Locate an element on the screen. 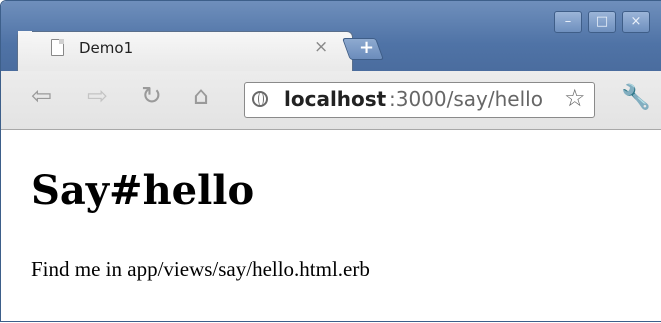  wrench-icon: 🔧 is located at coordinates (636, 97).